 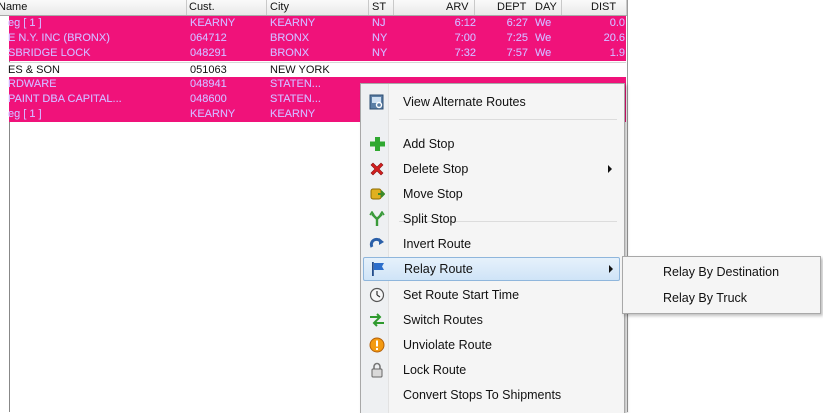 I want to click on table-row: eg [ 1 ] KEARNY KEARNY NJ 6:12 6:27 We 0.0, so click(x=317, y=23).